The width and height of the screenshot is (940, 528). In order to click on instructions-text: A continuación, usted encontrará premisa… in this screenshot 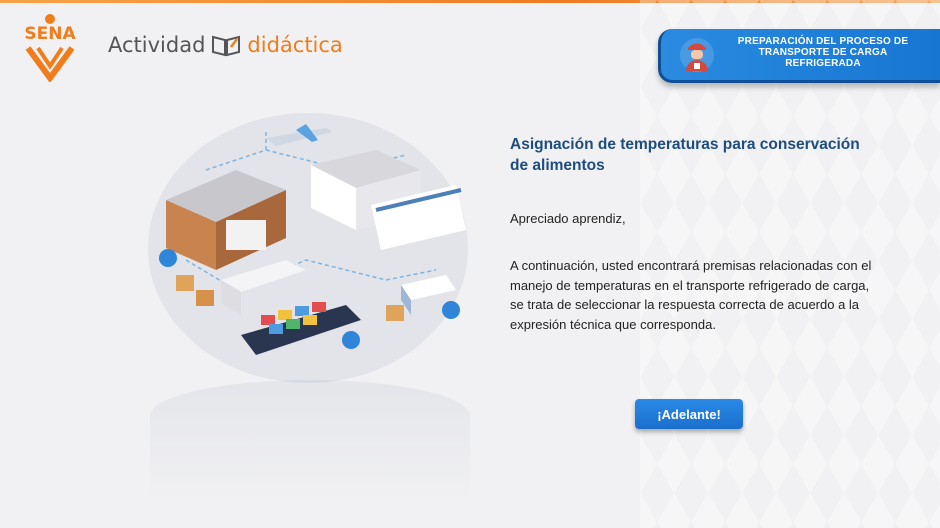, I will do `click(691, 295)`.